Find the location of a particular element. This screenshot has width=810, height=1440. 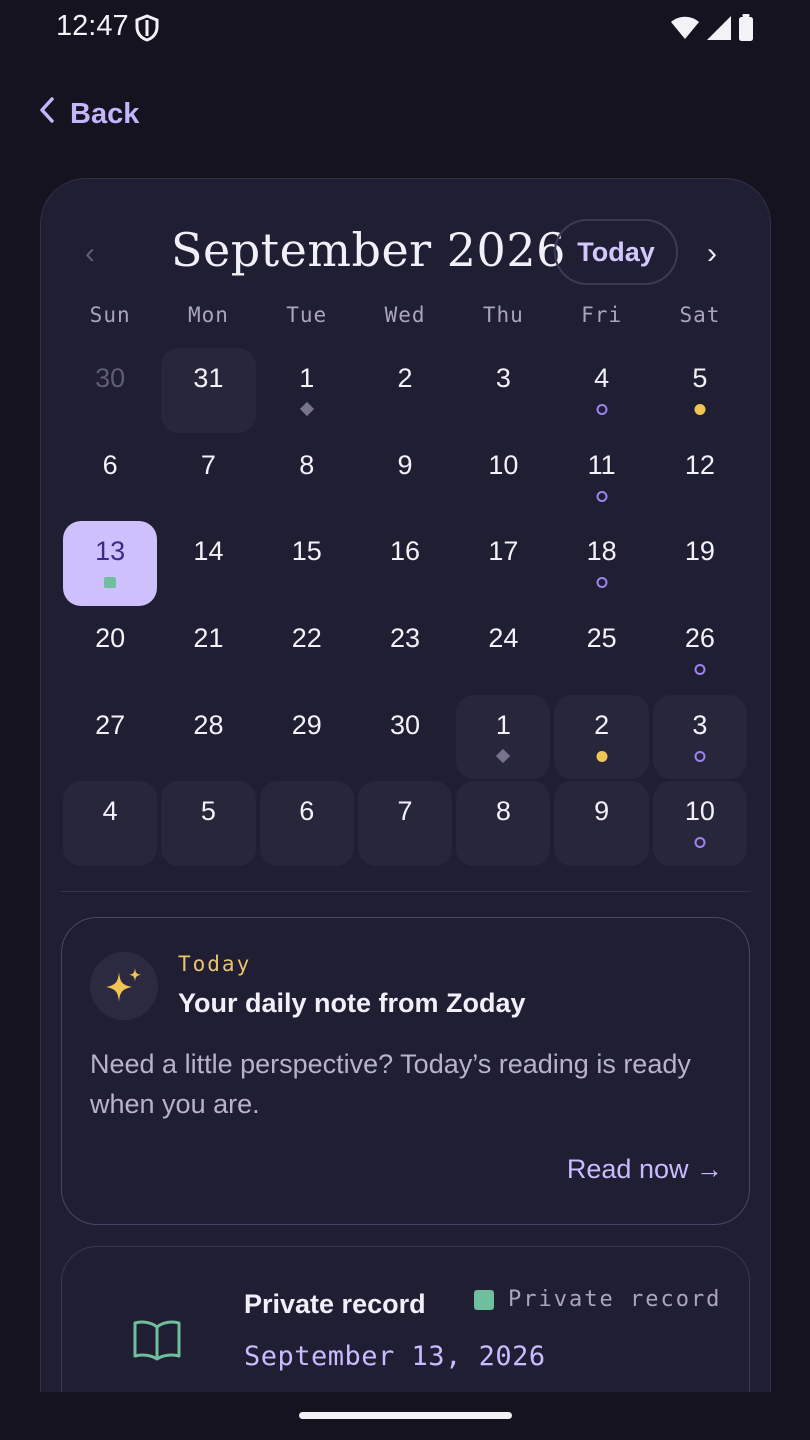

day-cell-selected: 13 is located at coordinates (110, 563).